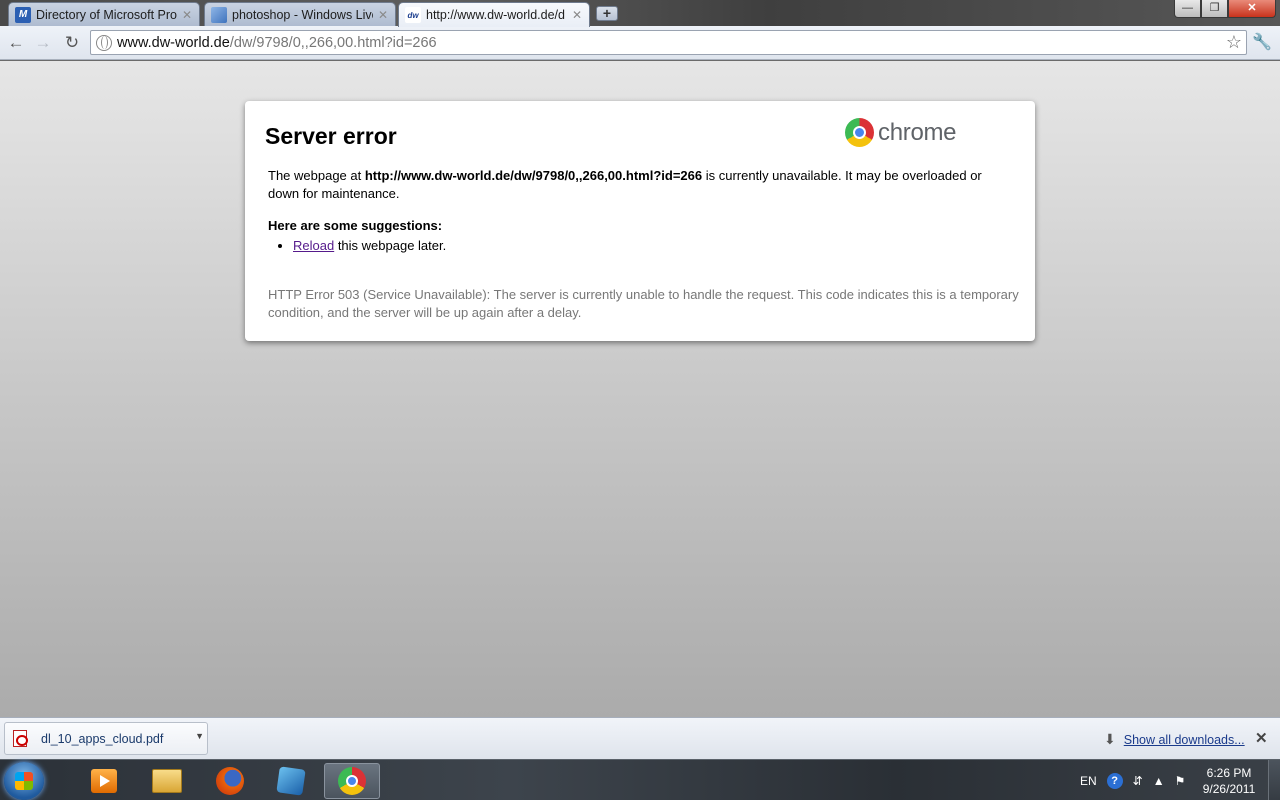 Image resolution: width=1280 pixels, height=800 pixels. What do you see at coordinates (1180, 781) in the screenshot?
I see `action-center-flag-icon: ⚑` at bounding box center [1180, 781].